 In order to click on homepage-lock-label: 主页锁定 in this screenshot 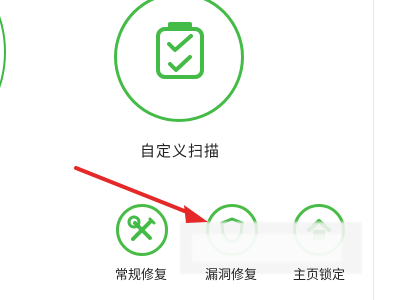, I will do `click(318, 275)`.